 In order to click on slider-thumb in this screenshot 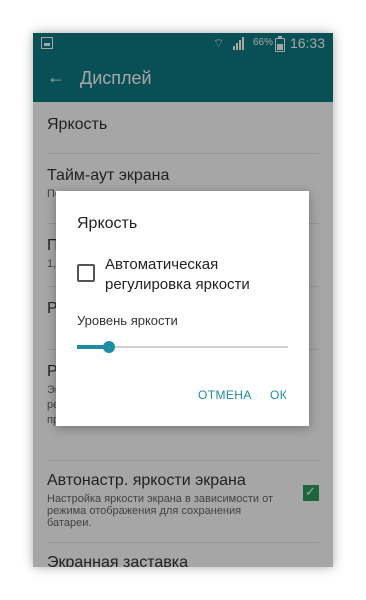, I will do `click(109, 347)`.